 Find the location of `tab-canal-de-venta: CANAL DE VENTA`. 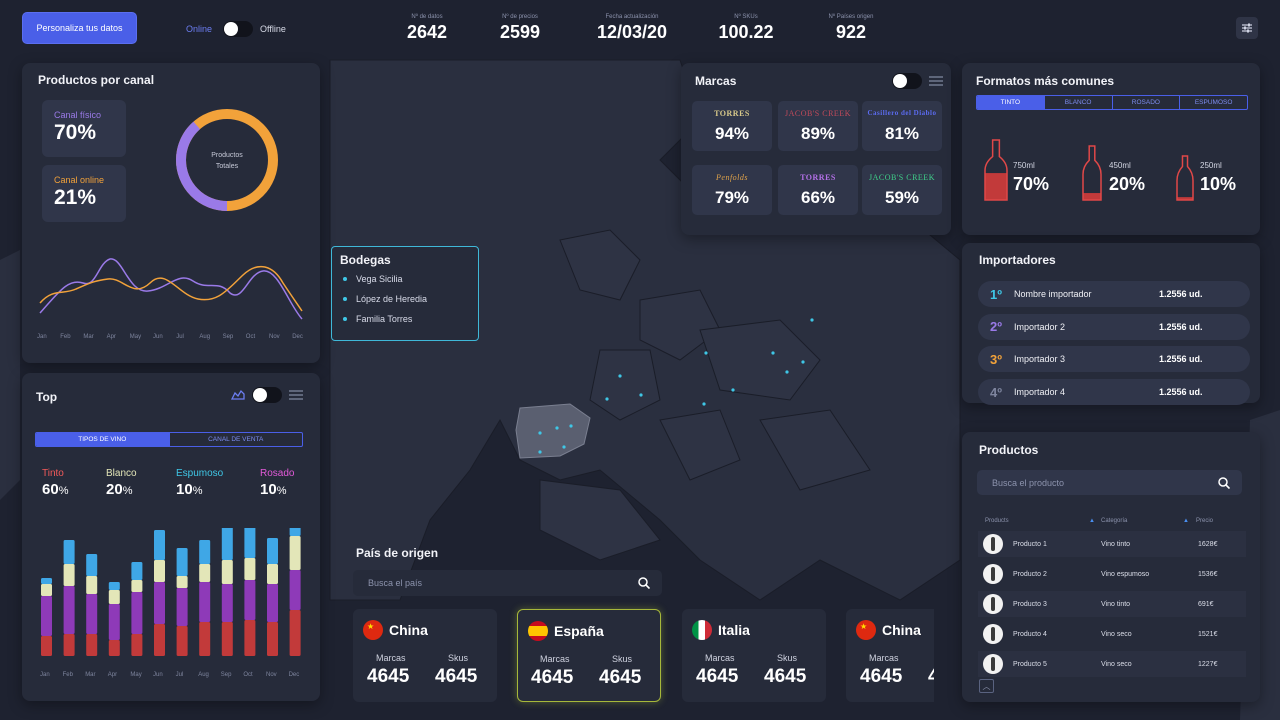

tab-canal-de-venta: CANAL DE VENTA is located at coordinates (236, 439).